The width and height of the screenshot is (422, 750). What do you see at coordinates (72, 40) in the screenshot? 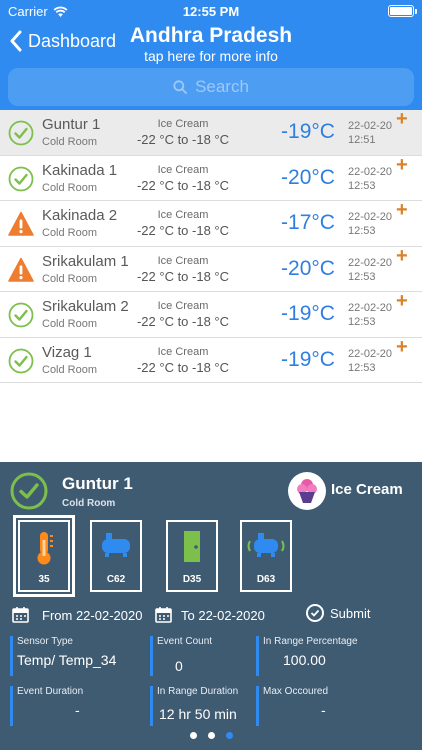
I see `back-label: Dashboard` at bounding box center [72, 40].